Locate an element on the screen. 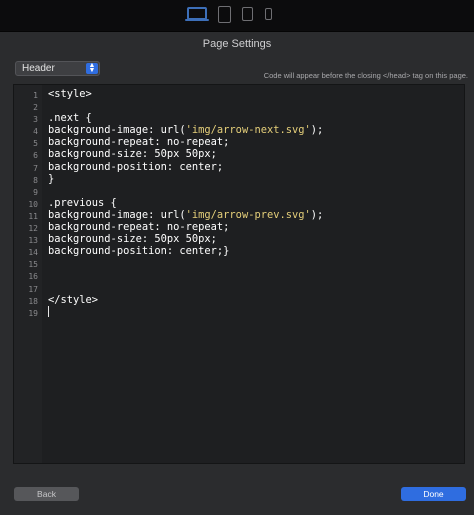 This screenshot has width=474, height=515. code-location-value: Header is located at coordinates (38, 68).